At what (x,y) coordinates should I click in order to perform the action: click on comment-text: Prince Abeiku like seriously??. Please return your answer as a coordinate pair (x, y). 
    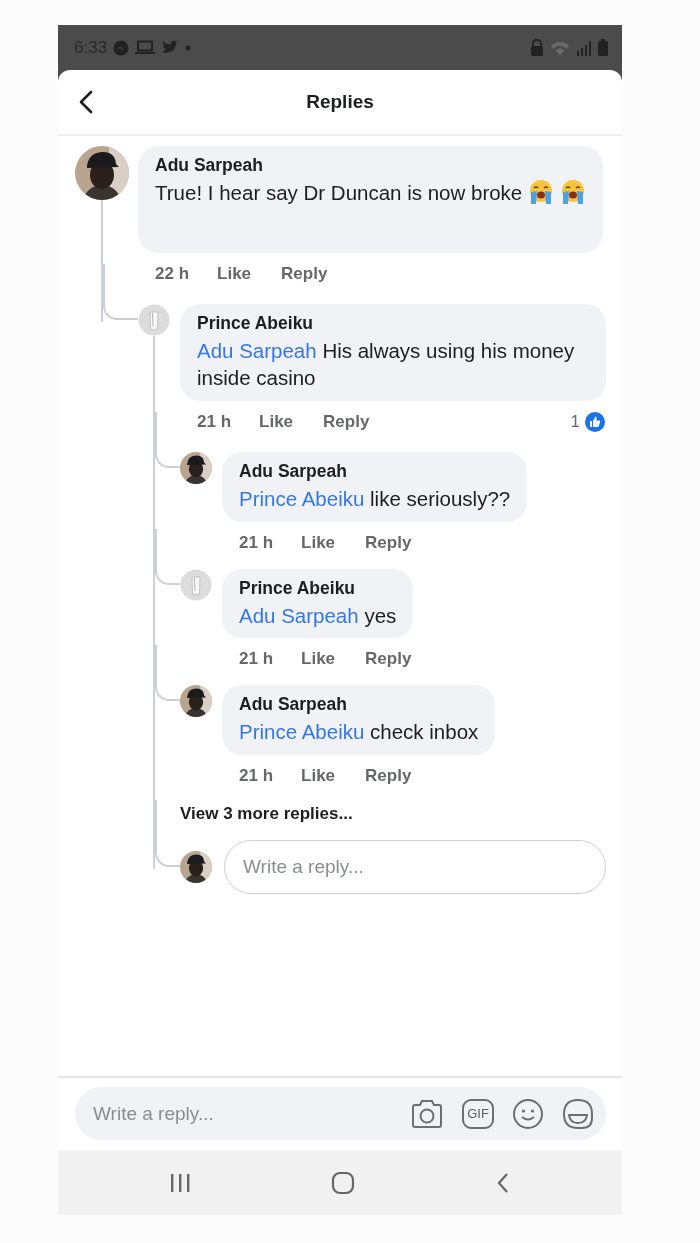
    Looking at the image, I should click on (375, 499).